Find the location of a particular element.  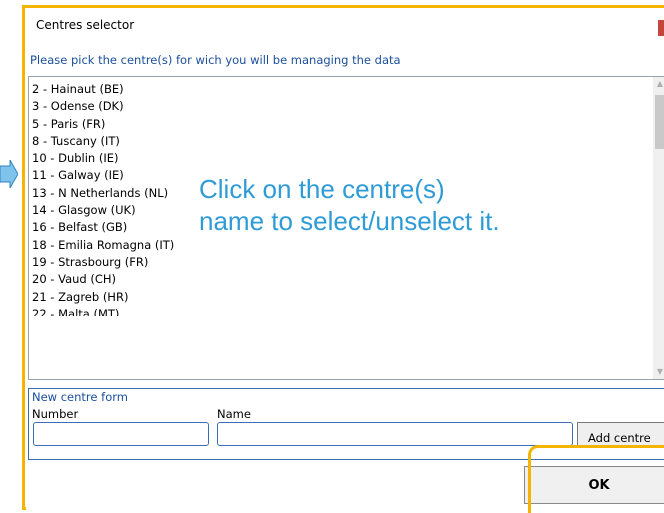

pointer-arrow-icon is located at coordinates (9, 174).